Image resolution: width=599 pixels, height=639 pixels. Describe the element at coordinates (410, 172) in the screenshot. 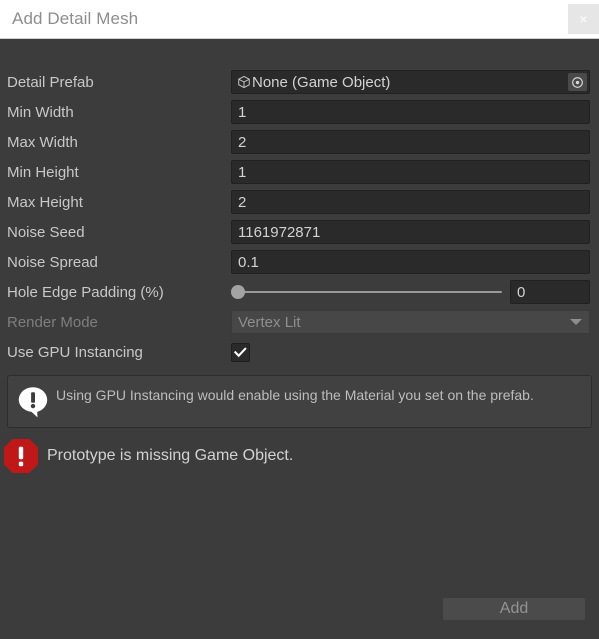

I see `min-height-input: 1` at that location.